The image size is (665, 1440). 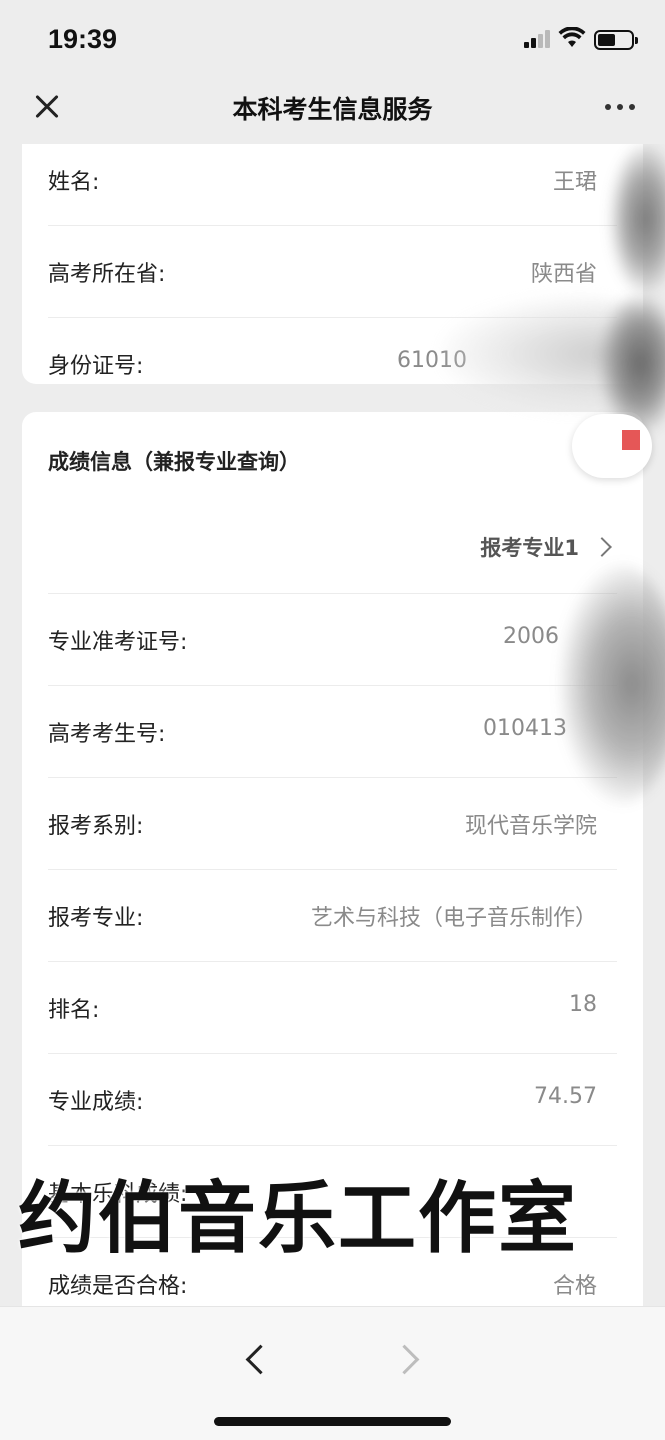 I want to click on row-value: 王珺, so click(x=574, y=182).